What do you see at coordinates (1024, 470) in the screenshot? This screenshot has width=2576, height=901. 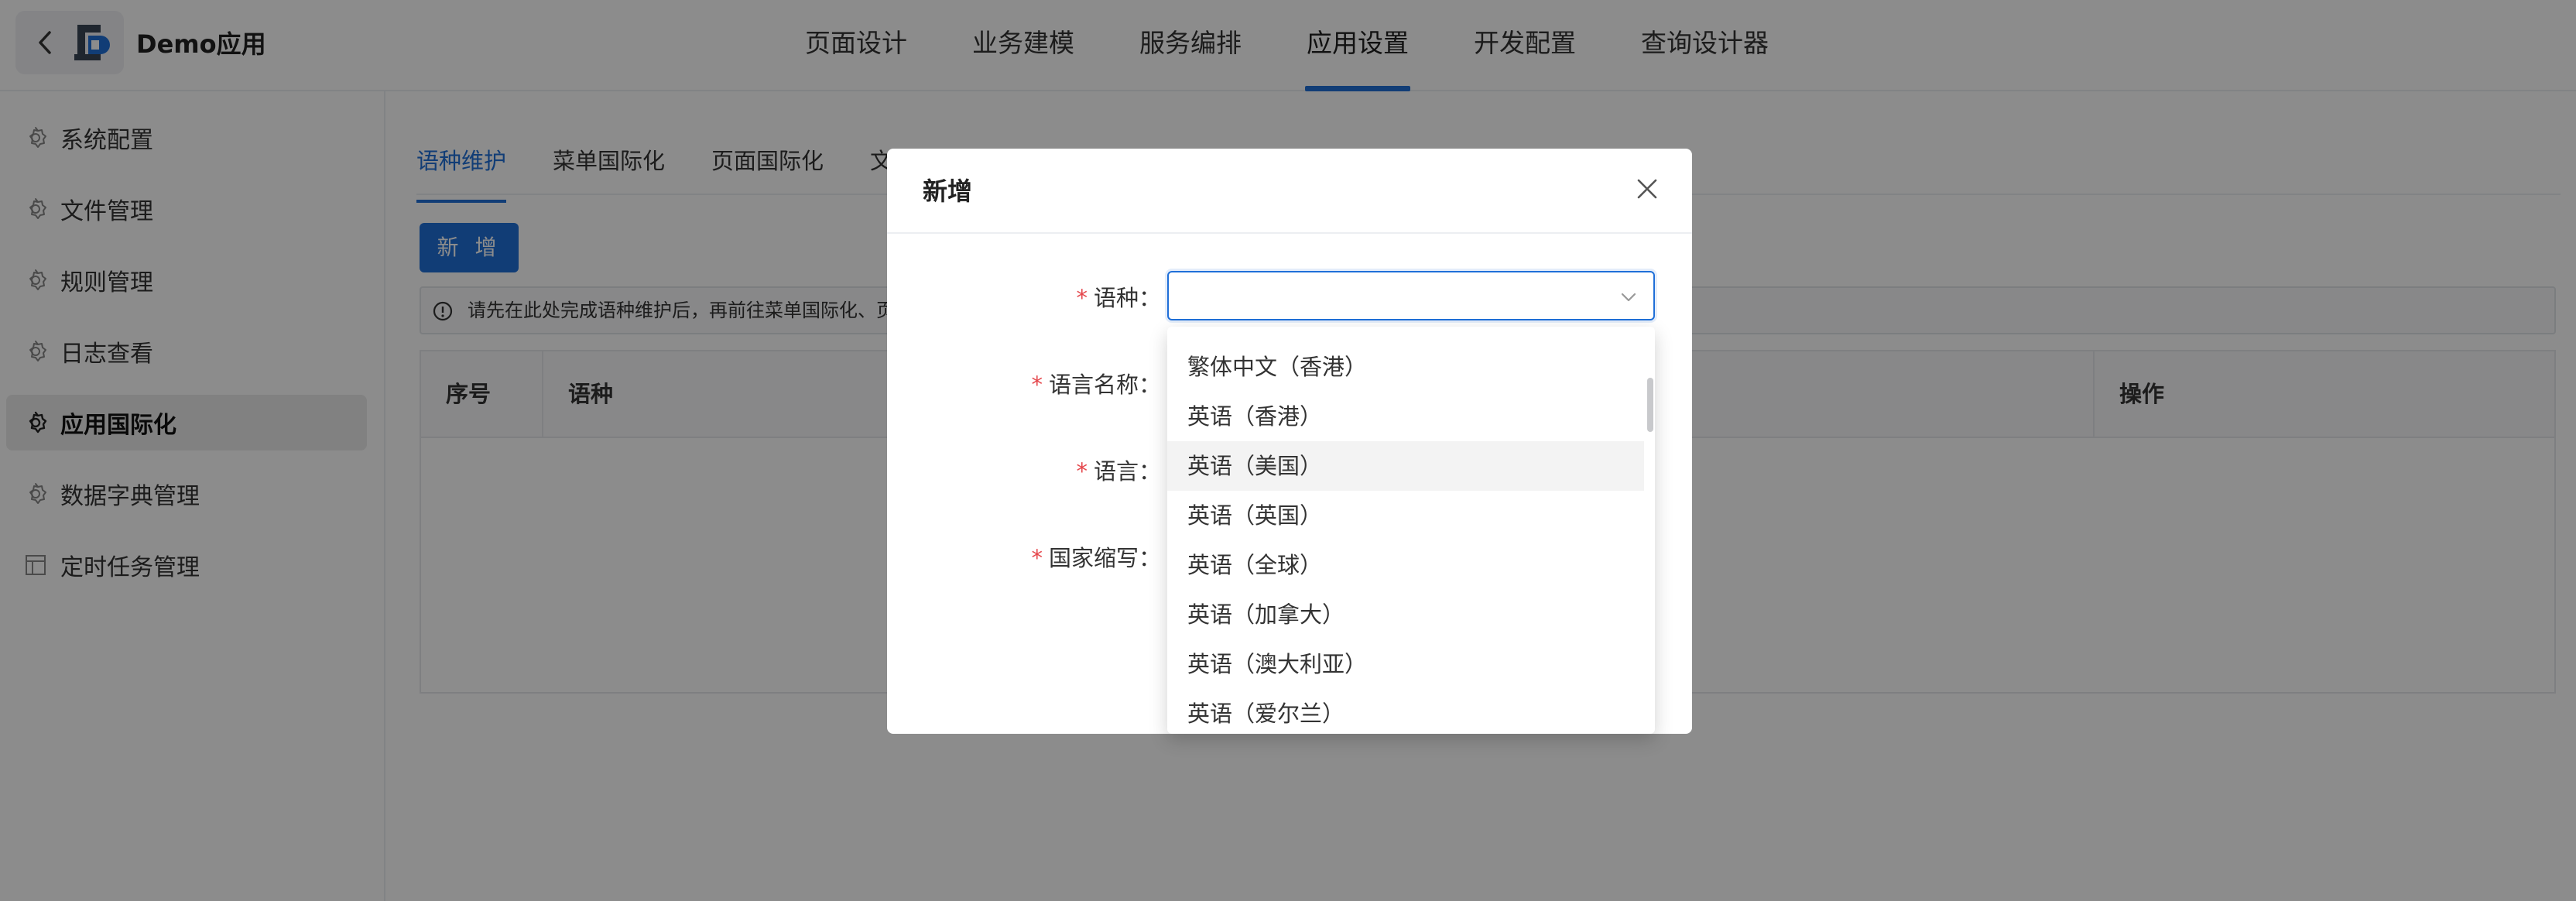 I see `field-language-label: * 语言：` at bounding box center [1024, 470].